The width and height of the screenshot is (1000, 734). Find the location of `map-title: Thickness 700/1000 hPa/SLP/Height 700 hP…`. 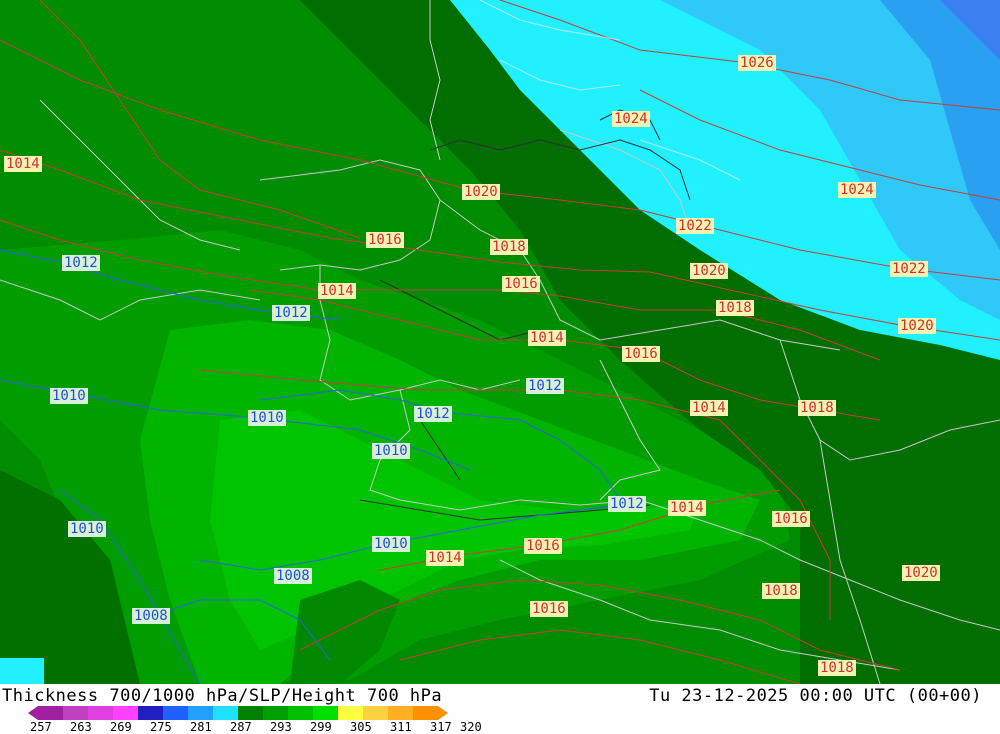

map-title: Thickness 700/1000 hPa/SLP/Height 700 hP… is located at coordinates (222, 696).